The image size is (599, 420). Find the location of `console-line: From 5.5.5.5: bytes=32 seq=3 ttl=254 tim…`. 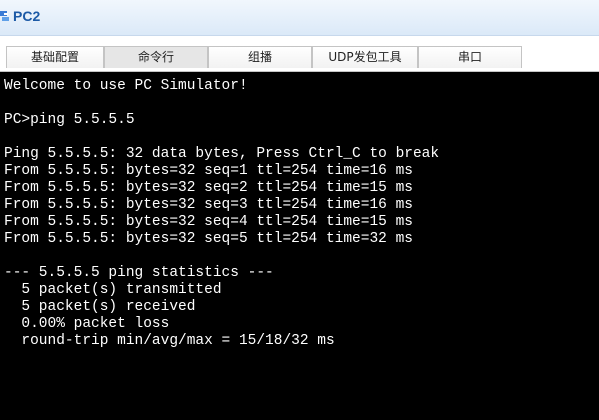

console-line: From 5.5.5.5: bytes=32 seq=3 ttl=254 tim… is located at coordinates (208, 205).